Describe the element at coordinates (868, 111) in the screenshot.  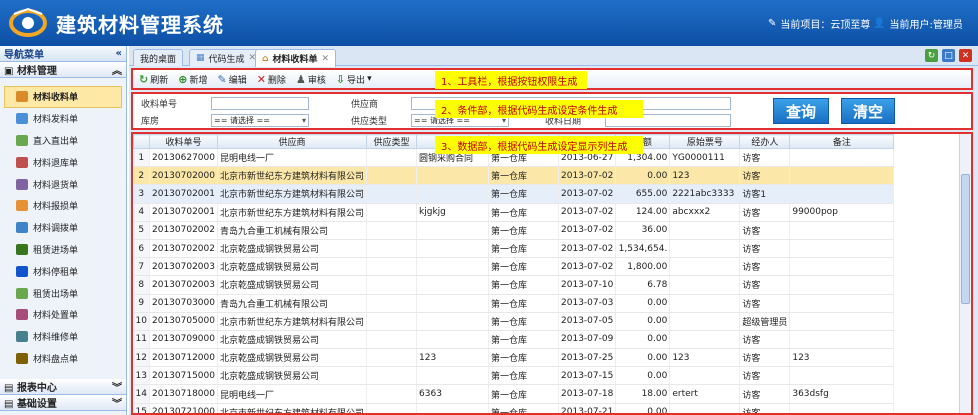
I see `clear-button: 清空` at that location.